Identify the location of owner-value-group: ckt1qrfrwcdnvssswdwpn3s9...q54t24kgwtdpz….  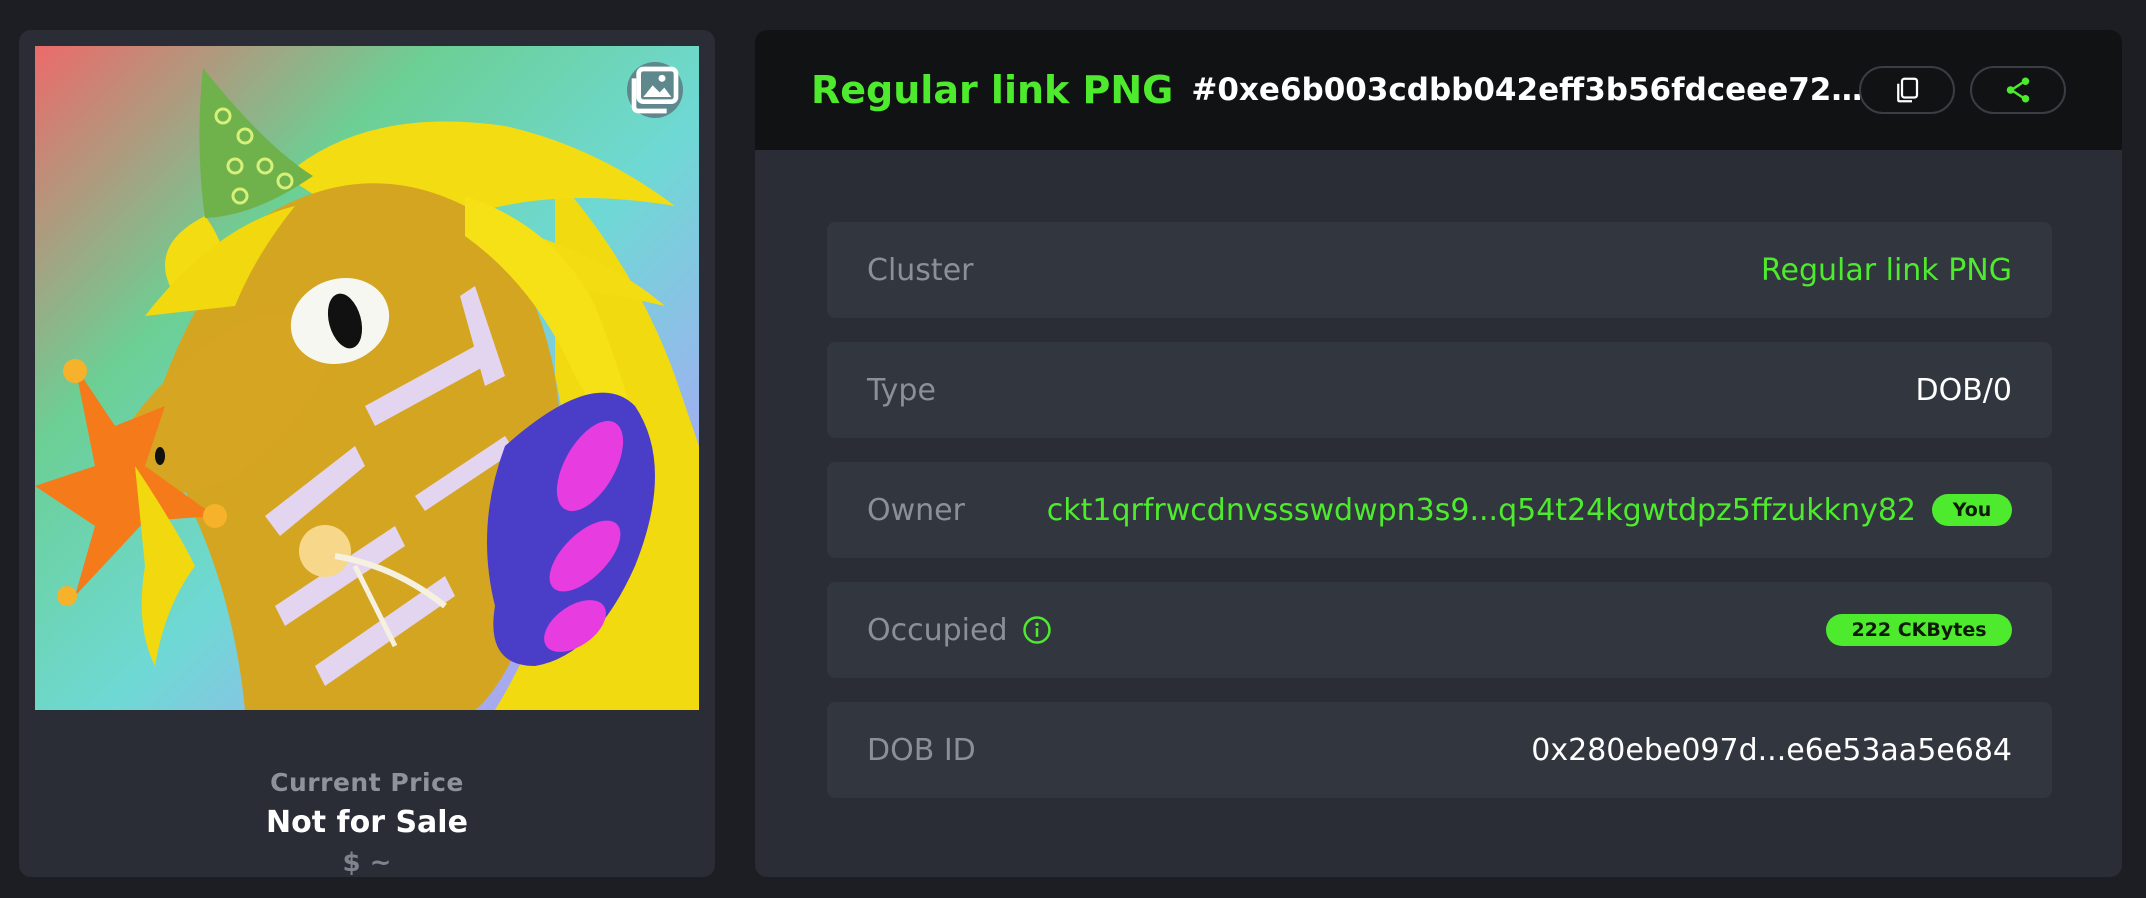
(1529, 510).